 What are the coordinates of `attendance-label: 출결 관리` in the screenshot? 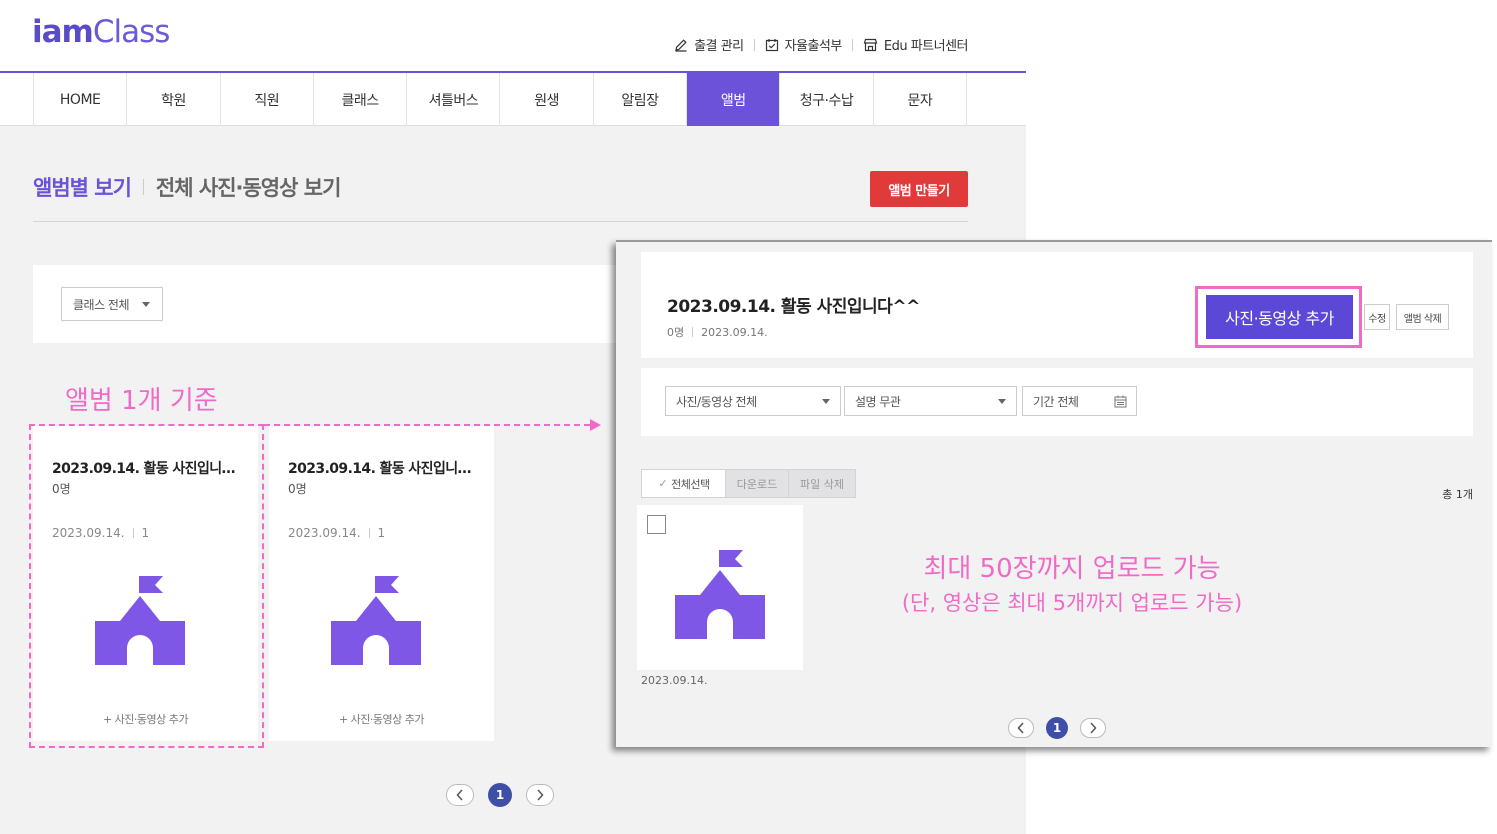 It's located at (719, 46).